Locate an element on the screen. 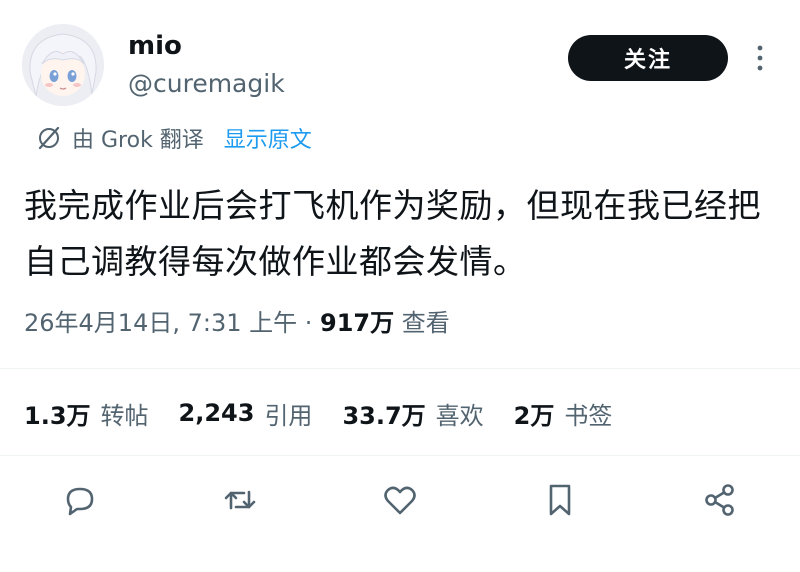  author-handle: @curemagik is located at coordinates (206, 84).